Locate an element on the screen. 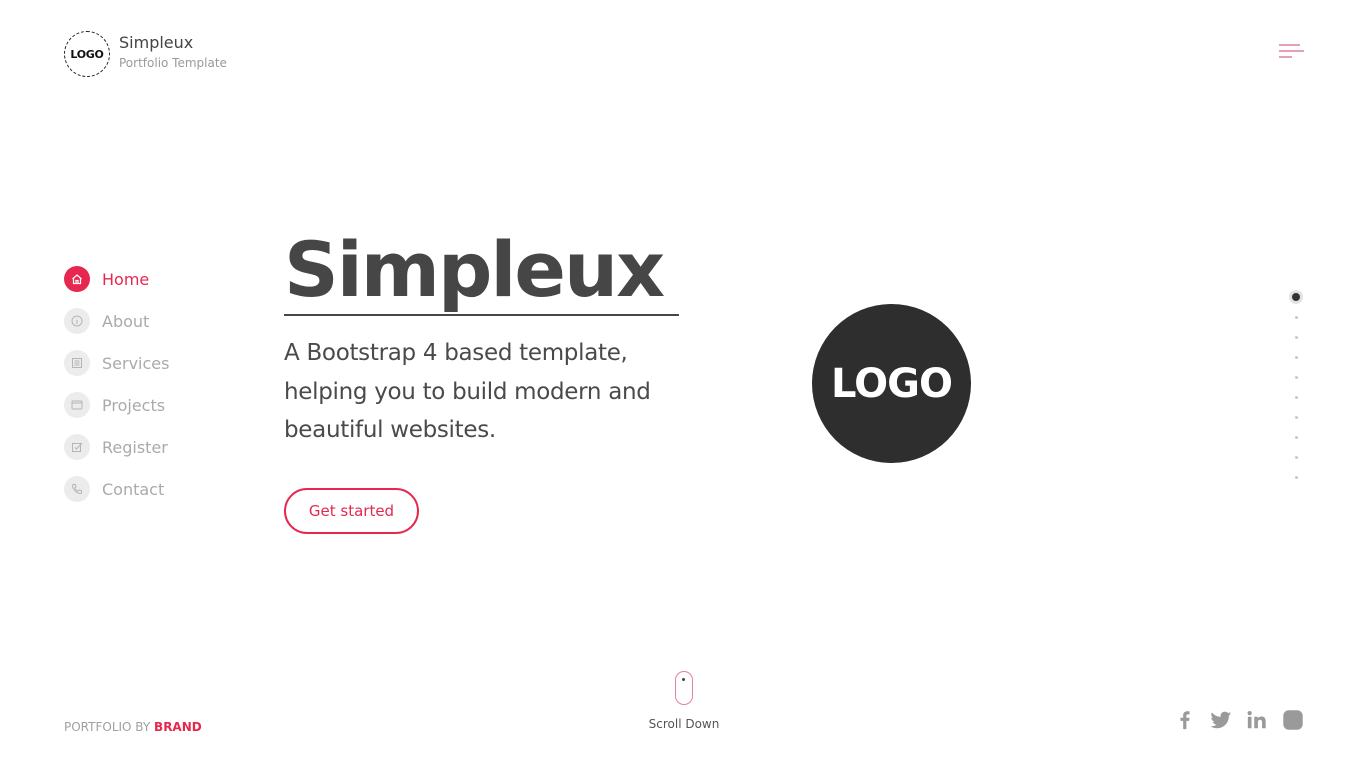 This screenshot has width=1351, height=768. brand: LOGO Simpleux Portfolio Template is located at coordinates (145, 54).